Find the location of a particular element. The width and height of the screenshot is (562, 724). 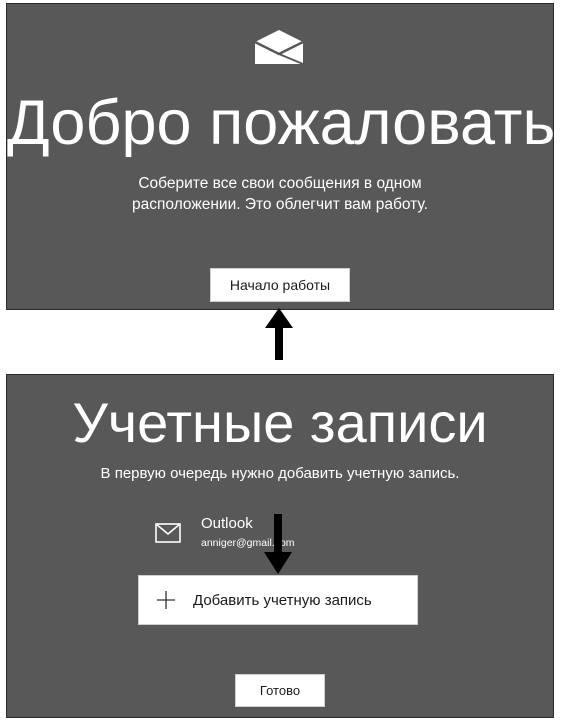

plus-icon is located at coordinates (166, 600).